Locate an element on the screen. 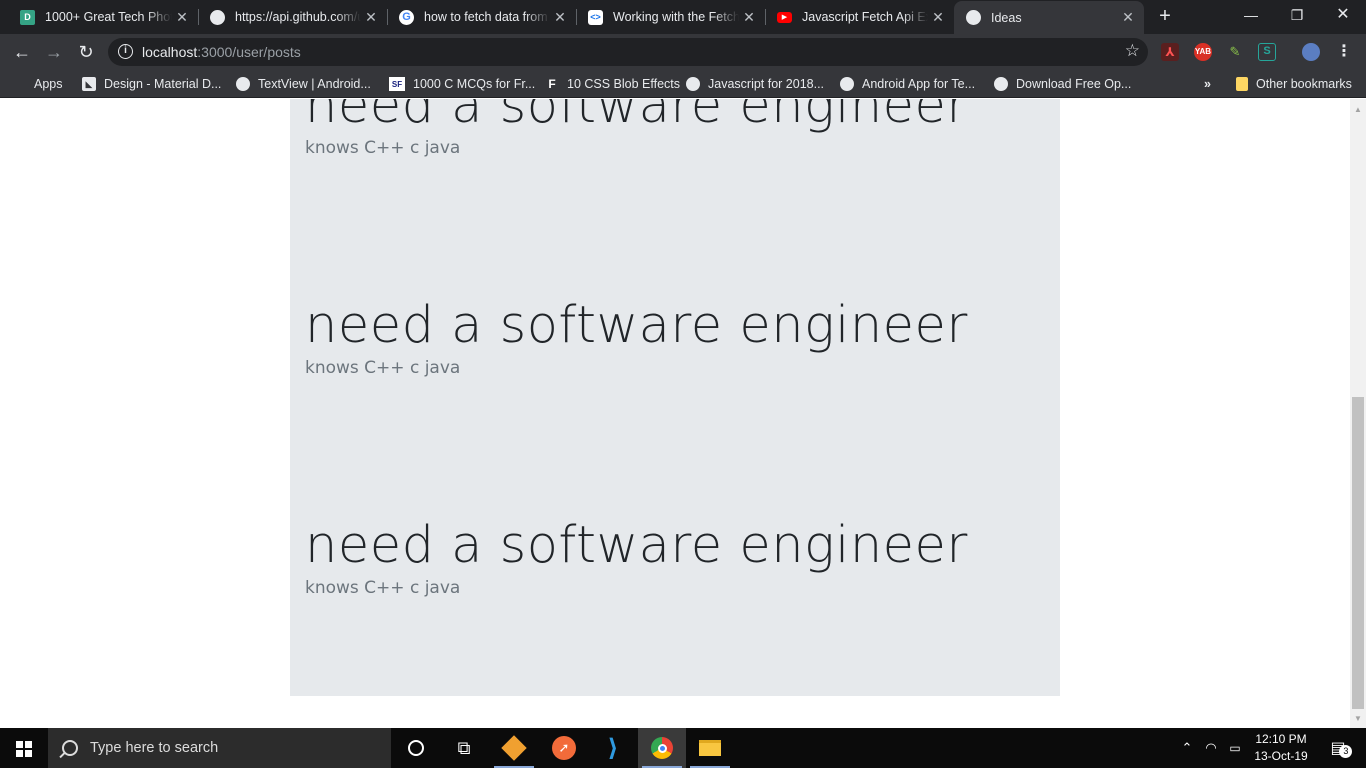  minimize-button: — is located at coordinates (1251, 17).